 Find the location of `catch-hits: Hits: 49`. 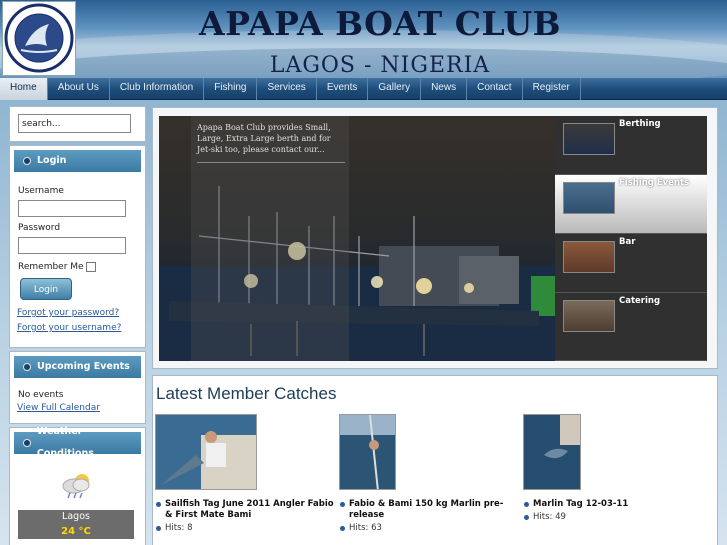

catch-hits: Hits: 49 is located at coordinates (614, 517).